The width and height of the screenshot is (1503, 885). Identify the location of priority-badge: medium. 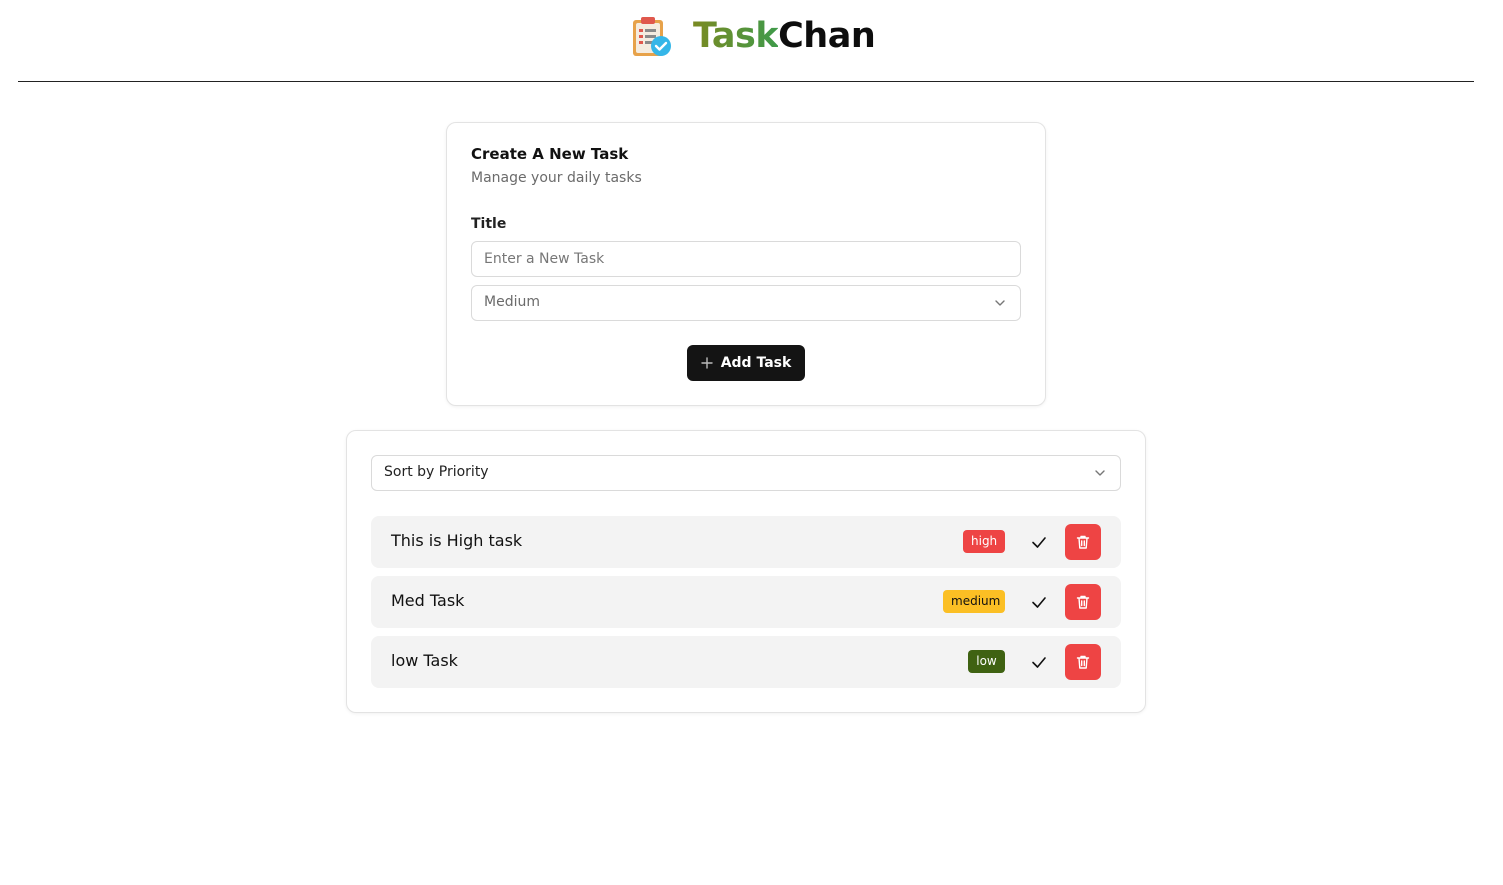
(974, 601).